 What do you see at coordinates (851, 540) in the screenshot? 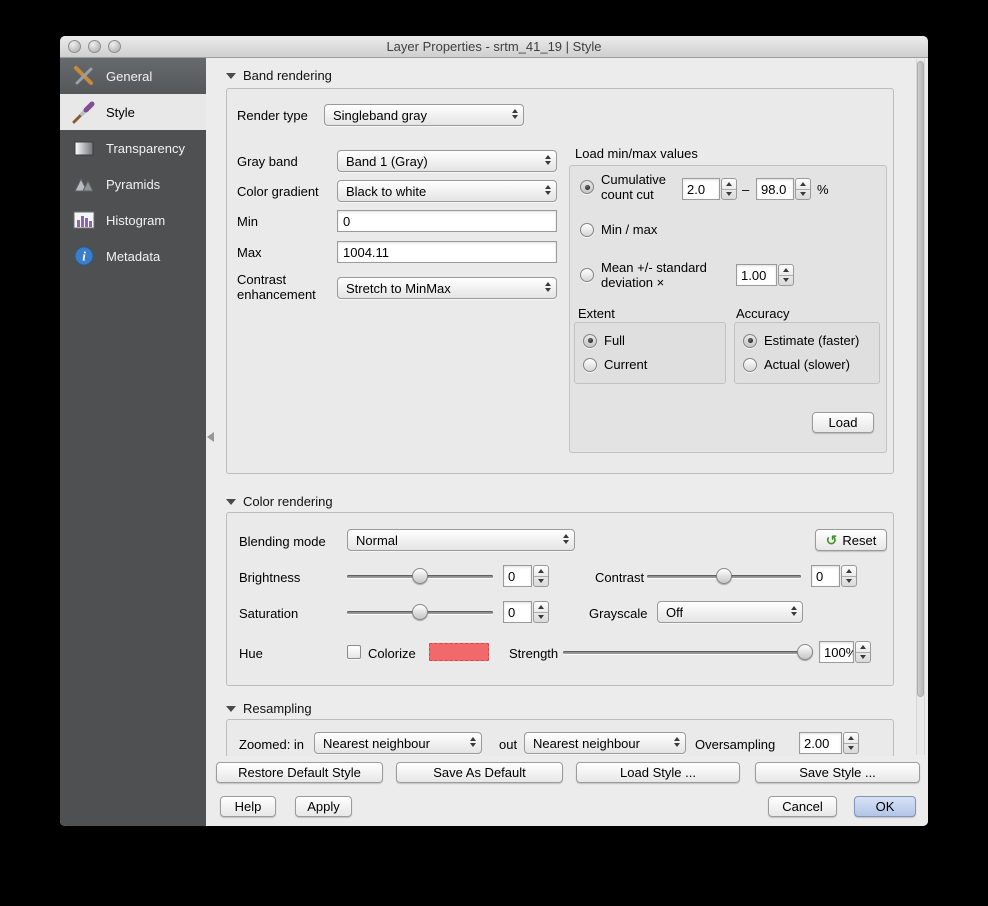
I see `reset-button: ↺ Reset` at bounding box center [851, 540].